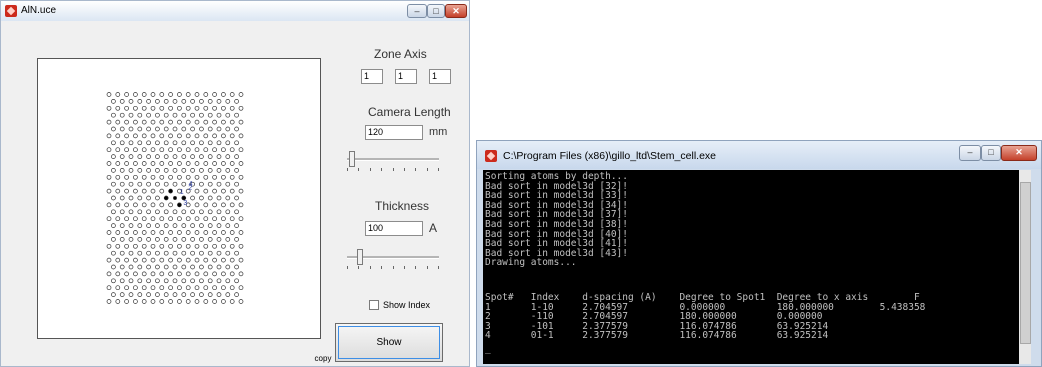 The width and height of the screenshot is (1042, 367). I want to click on show-button: Show, so click(389, 342).